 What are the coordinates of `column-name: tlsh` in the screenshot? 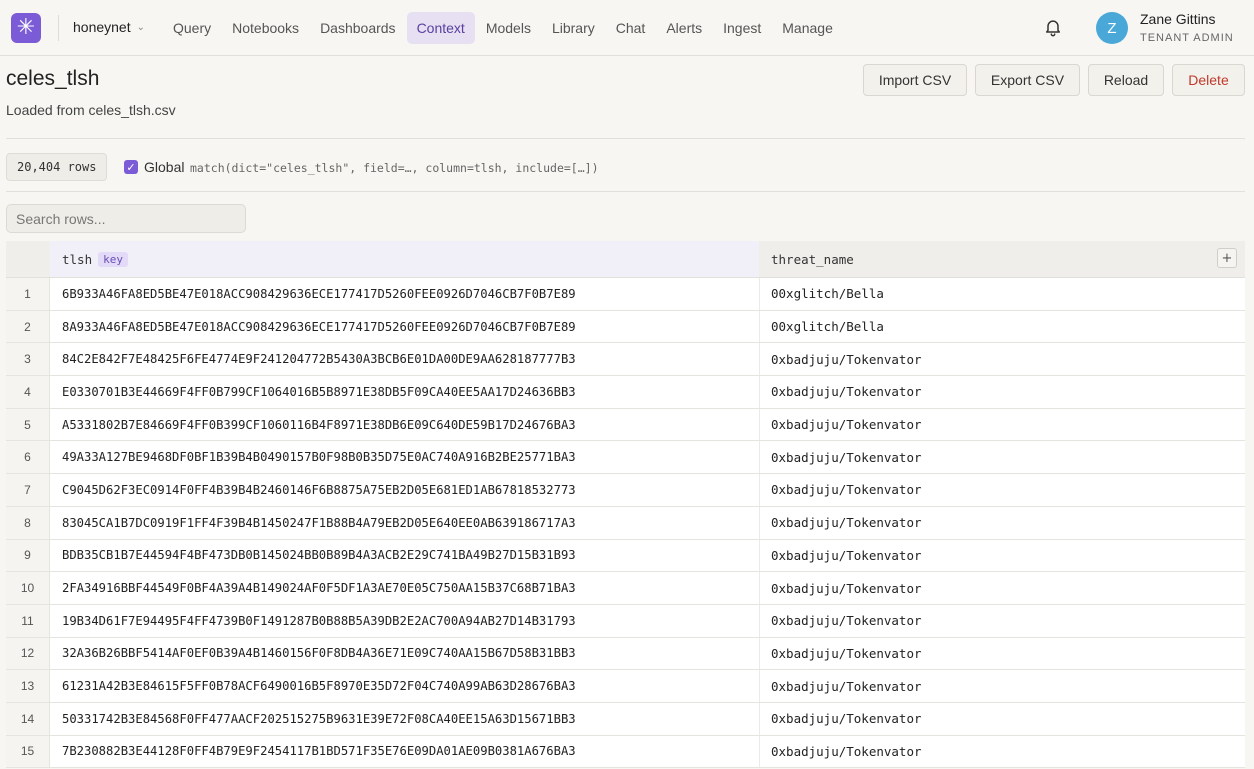 It's located at (77, 259).